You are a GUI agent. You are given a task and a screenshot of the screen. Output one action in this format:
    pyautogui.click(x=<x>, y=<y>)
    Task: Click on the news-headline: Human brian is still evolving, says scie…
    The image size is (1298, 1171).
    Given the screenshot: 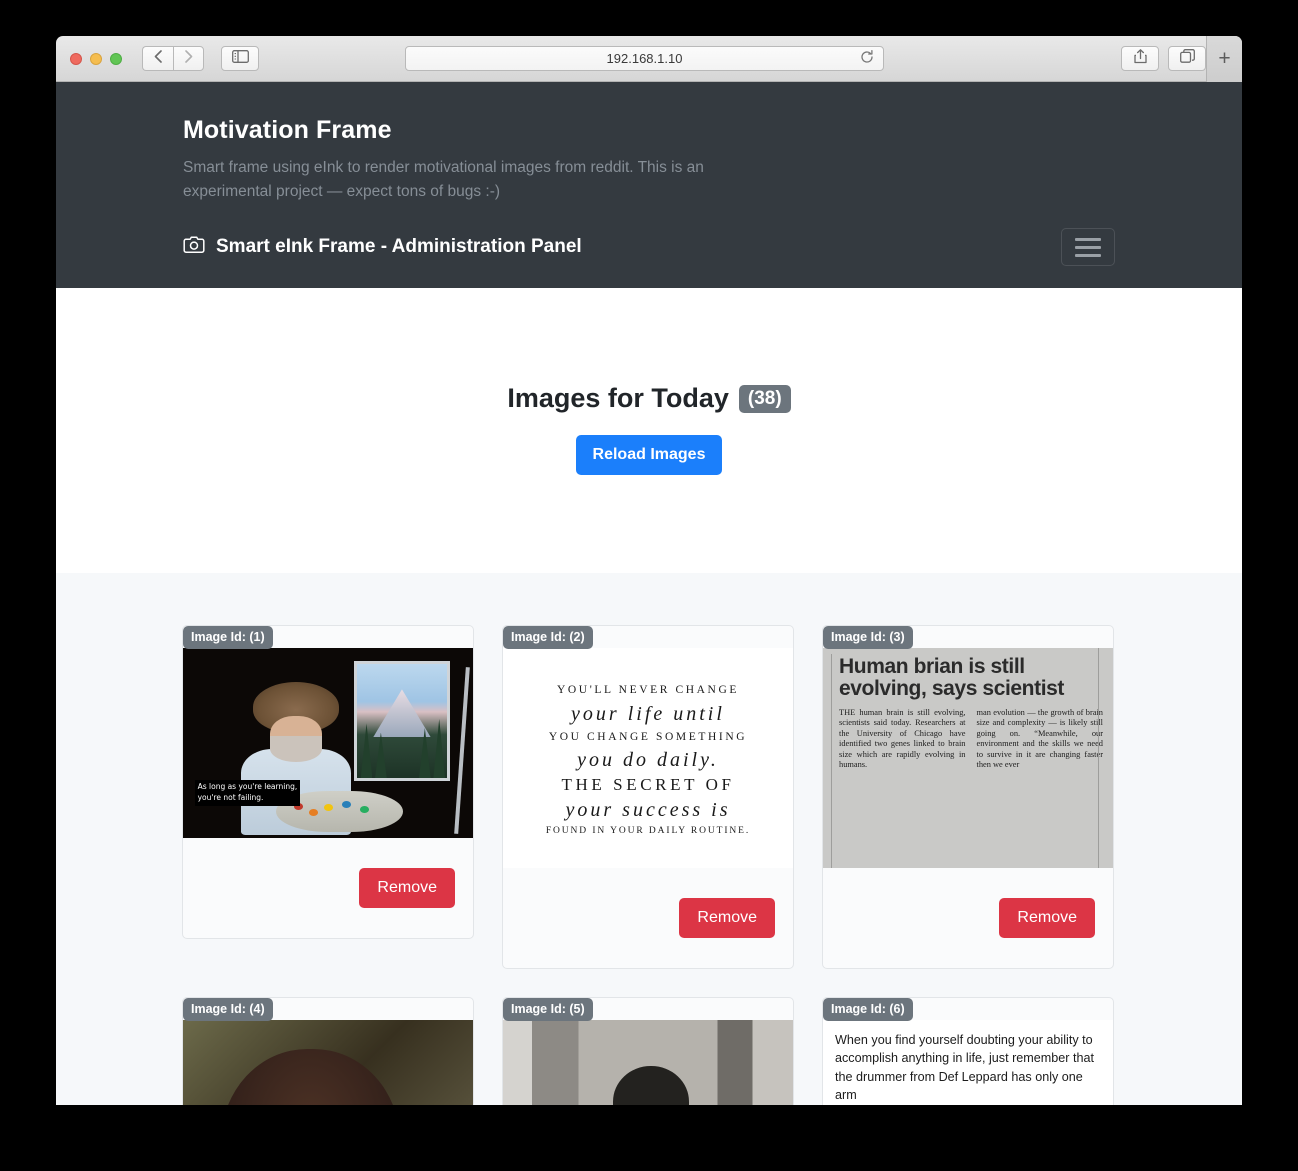 What is the action you would take?
    pyautogui.click(x=952, y=678)
    